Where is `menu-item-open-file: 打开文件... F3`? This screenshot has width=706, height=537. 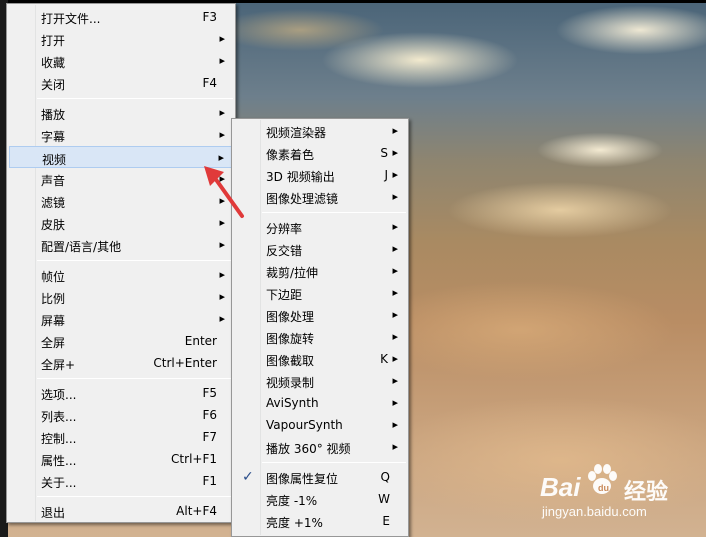
menu-item-open-file: 打开文件... F3 is located at coordinates (121, 17).